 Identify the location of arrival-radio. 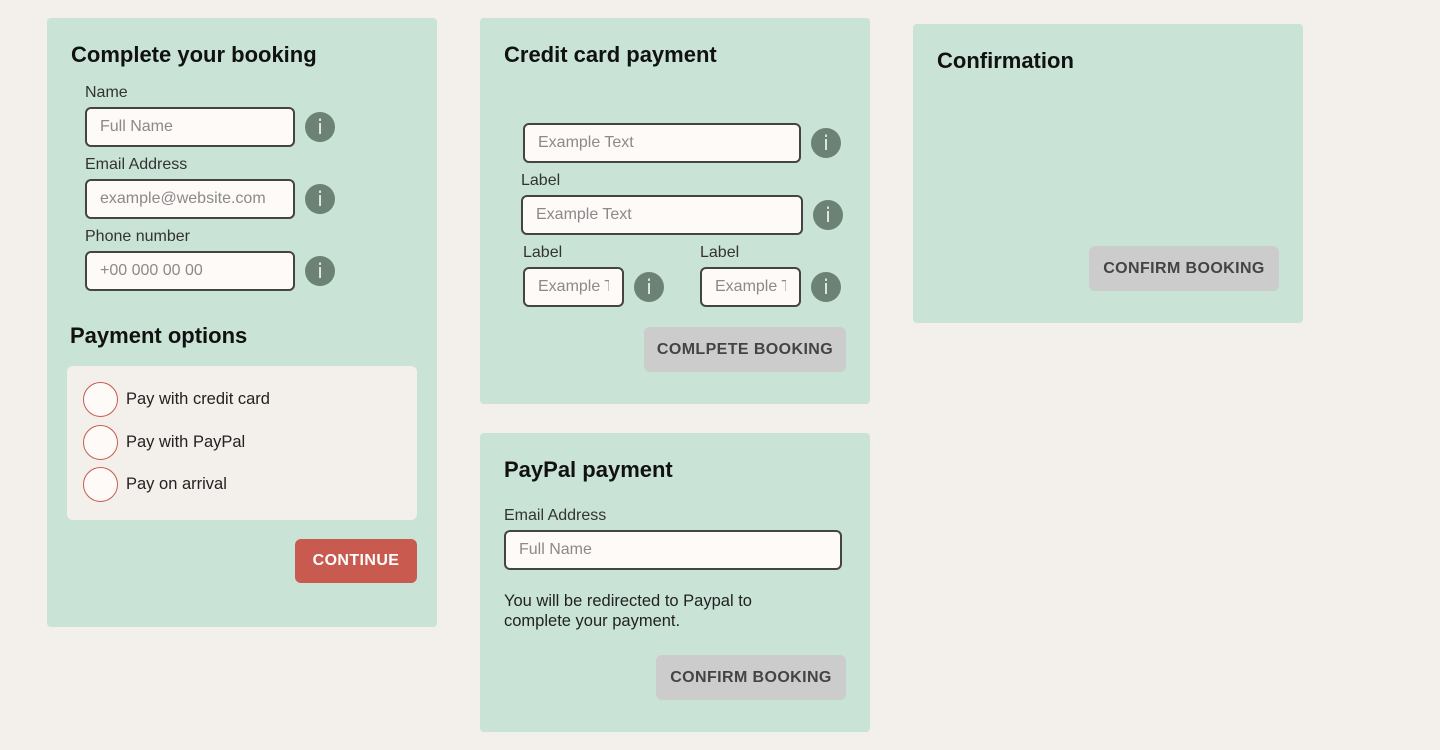
(100, 484).